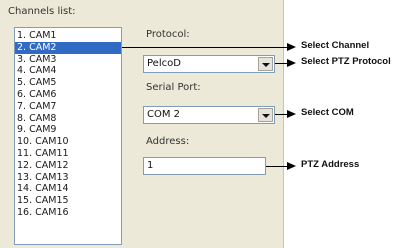  Describe the element at coordinates (164, 63) in the screenshot. I see `protocol-value: PelcoD` at that location.